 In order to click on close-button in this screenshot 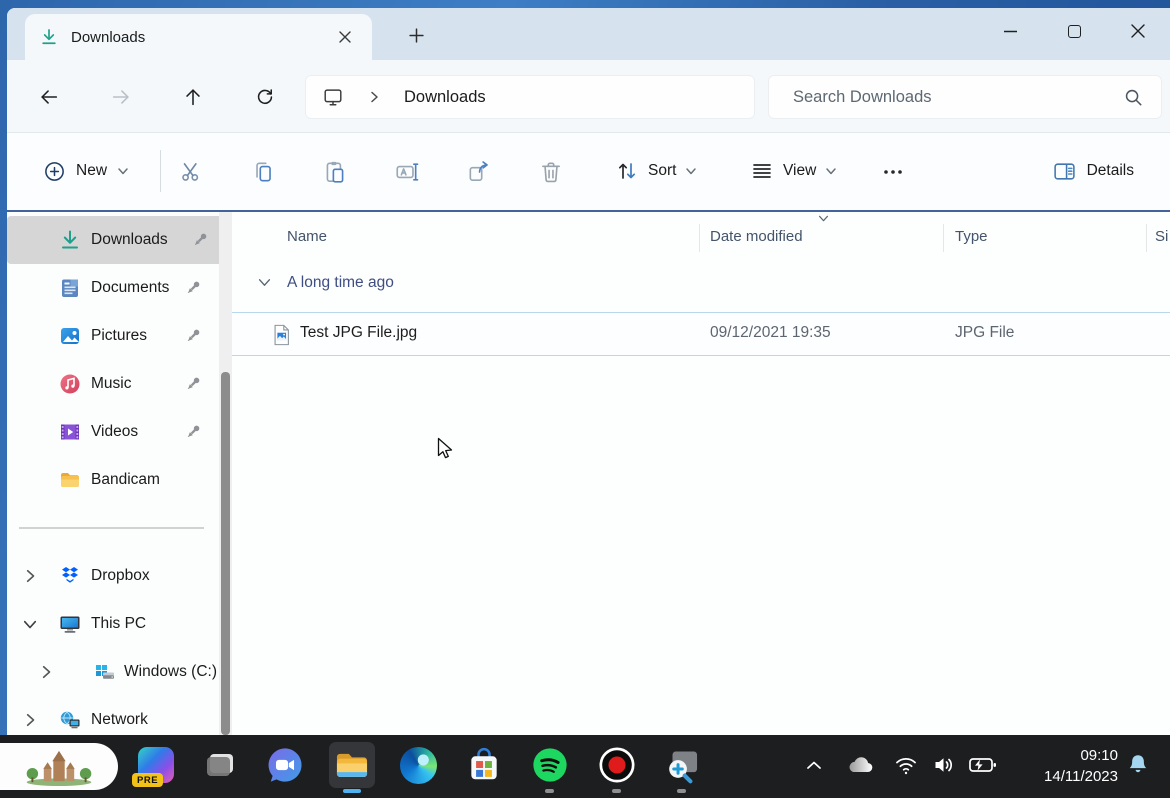, I will do `click(1138, 31)`.